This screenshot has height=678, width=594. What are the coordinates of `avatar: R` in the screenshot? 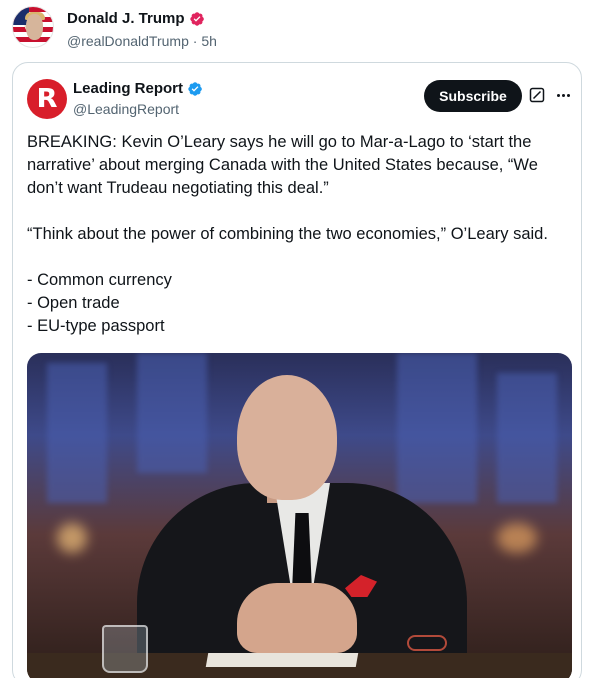 It's located at (47, 99).